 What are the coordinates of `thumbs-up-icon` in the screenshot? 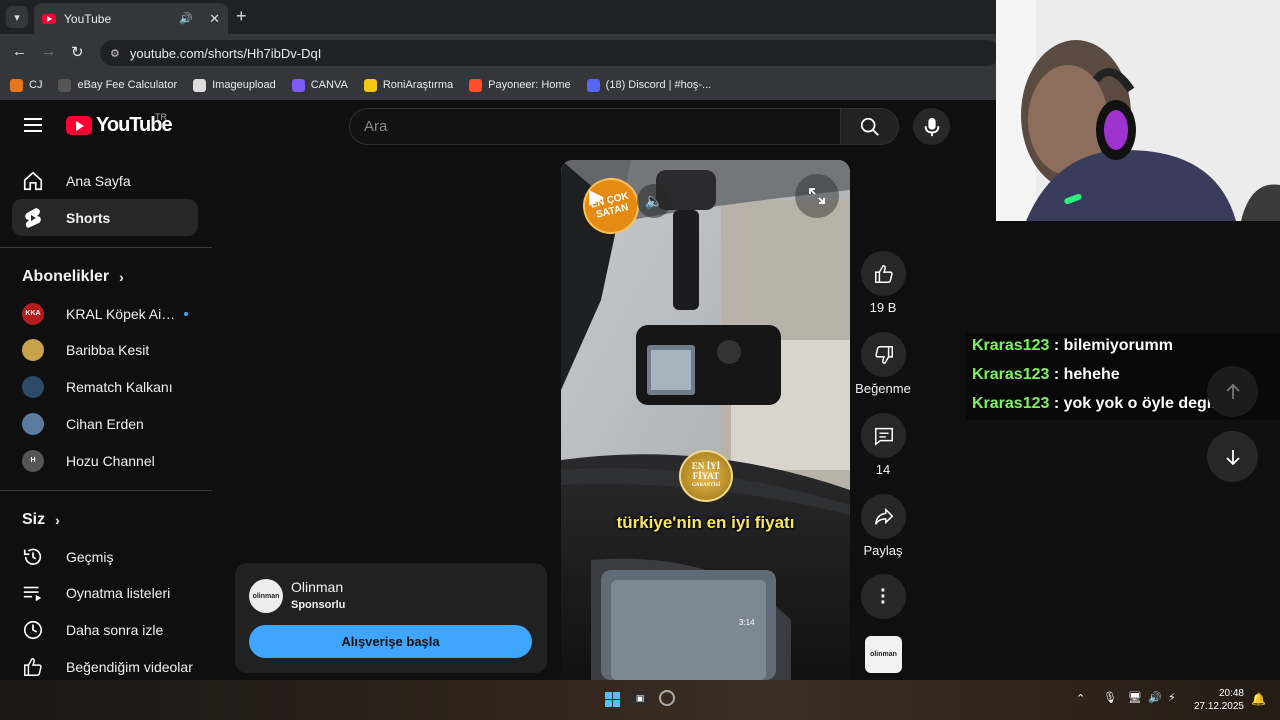 It's located at (883, 273).